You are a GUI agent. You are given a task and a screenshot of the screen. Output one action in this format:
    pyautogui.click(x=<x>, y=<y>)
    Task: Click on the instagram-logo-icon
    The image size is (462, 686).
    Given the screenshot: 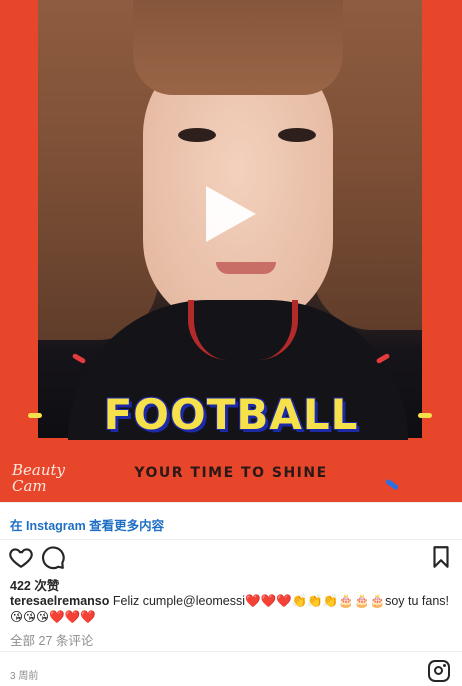 What is the action you would take?
    pyautogui.click(x=439, y=671)
    